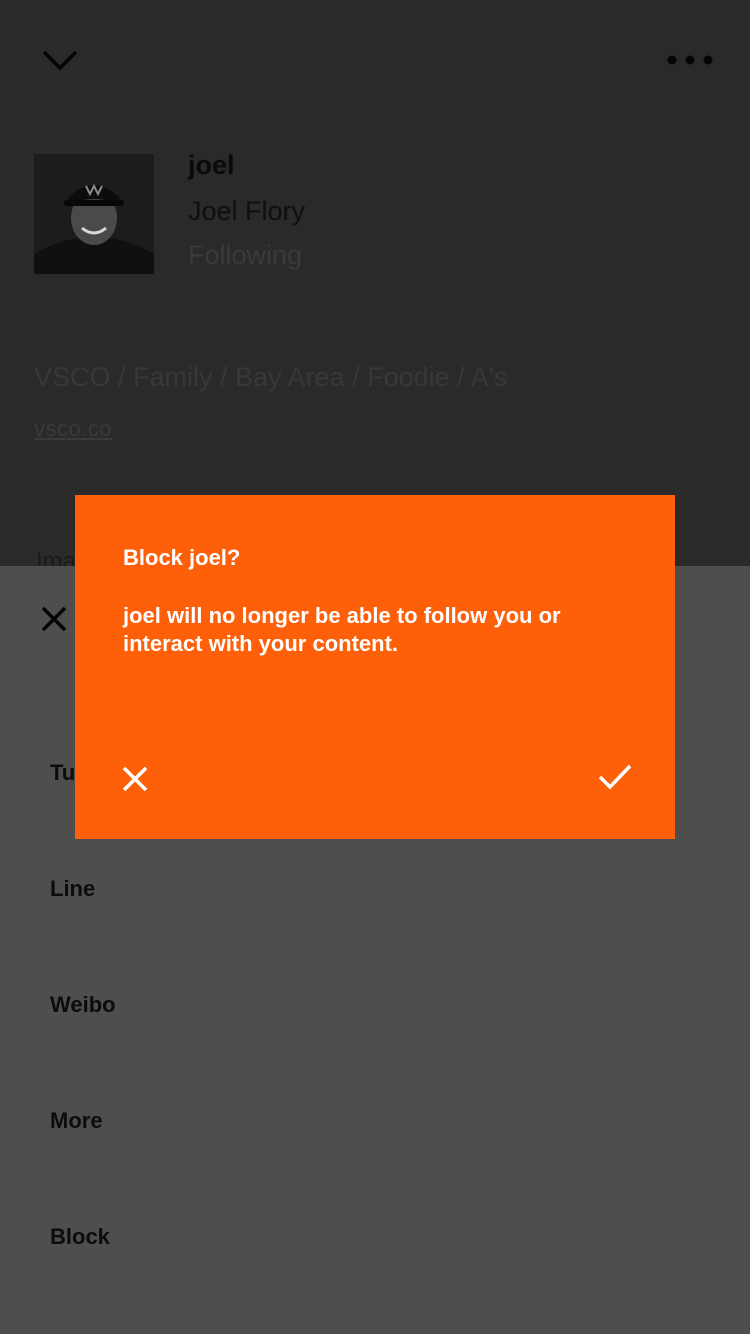 Image resolution: width=750 pixels, height=1334 pixels. I want to click on checkmark-icon, so click(615, 777).